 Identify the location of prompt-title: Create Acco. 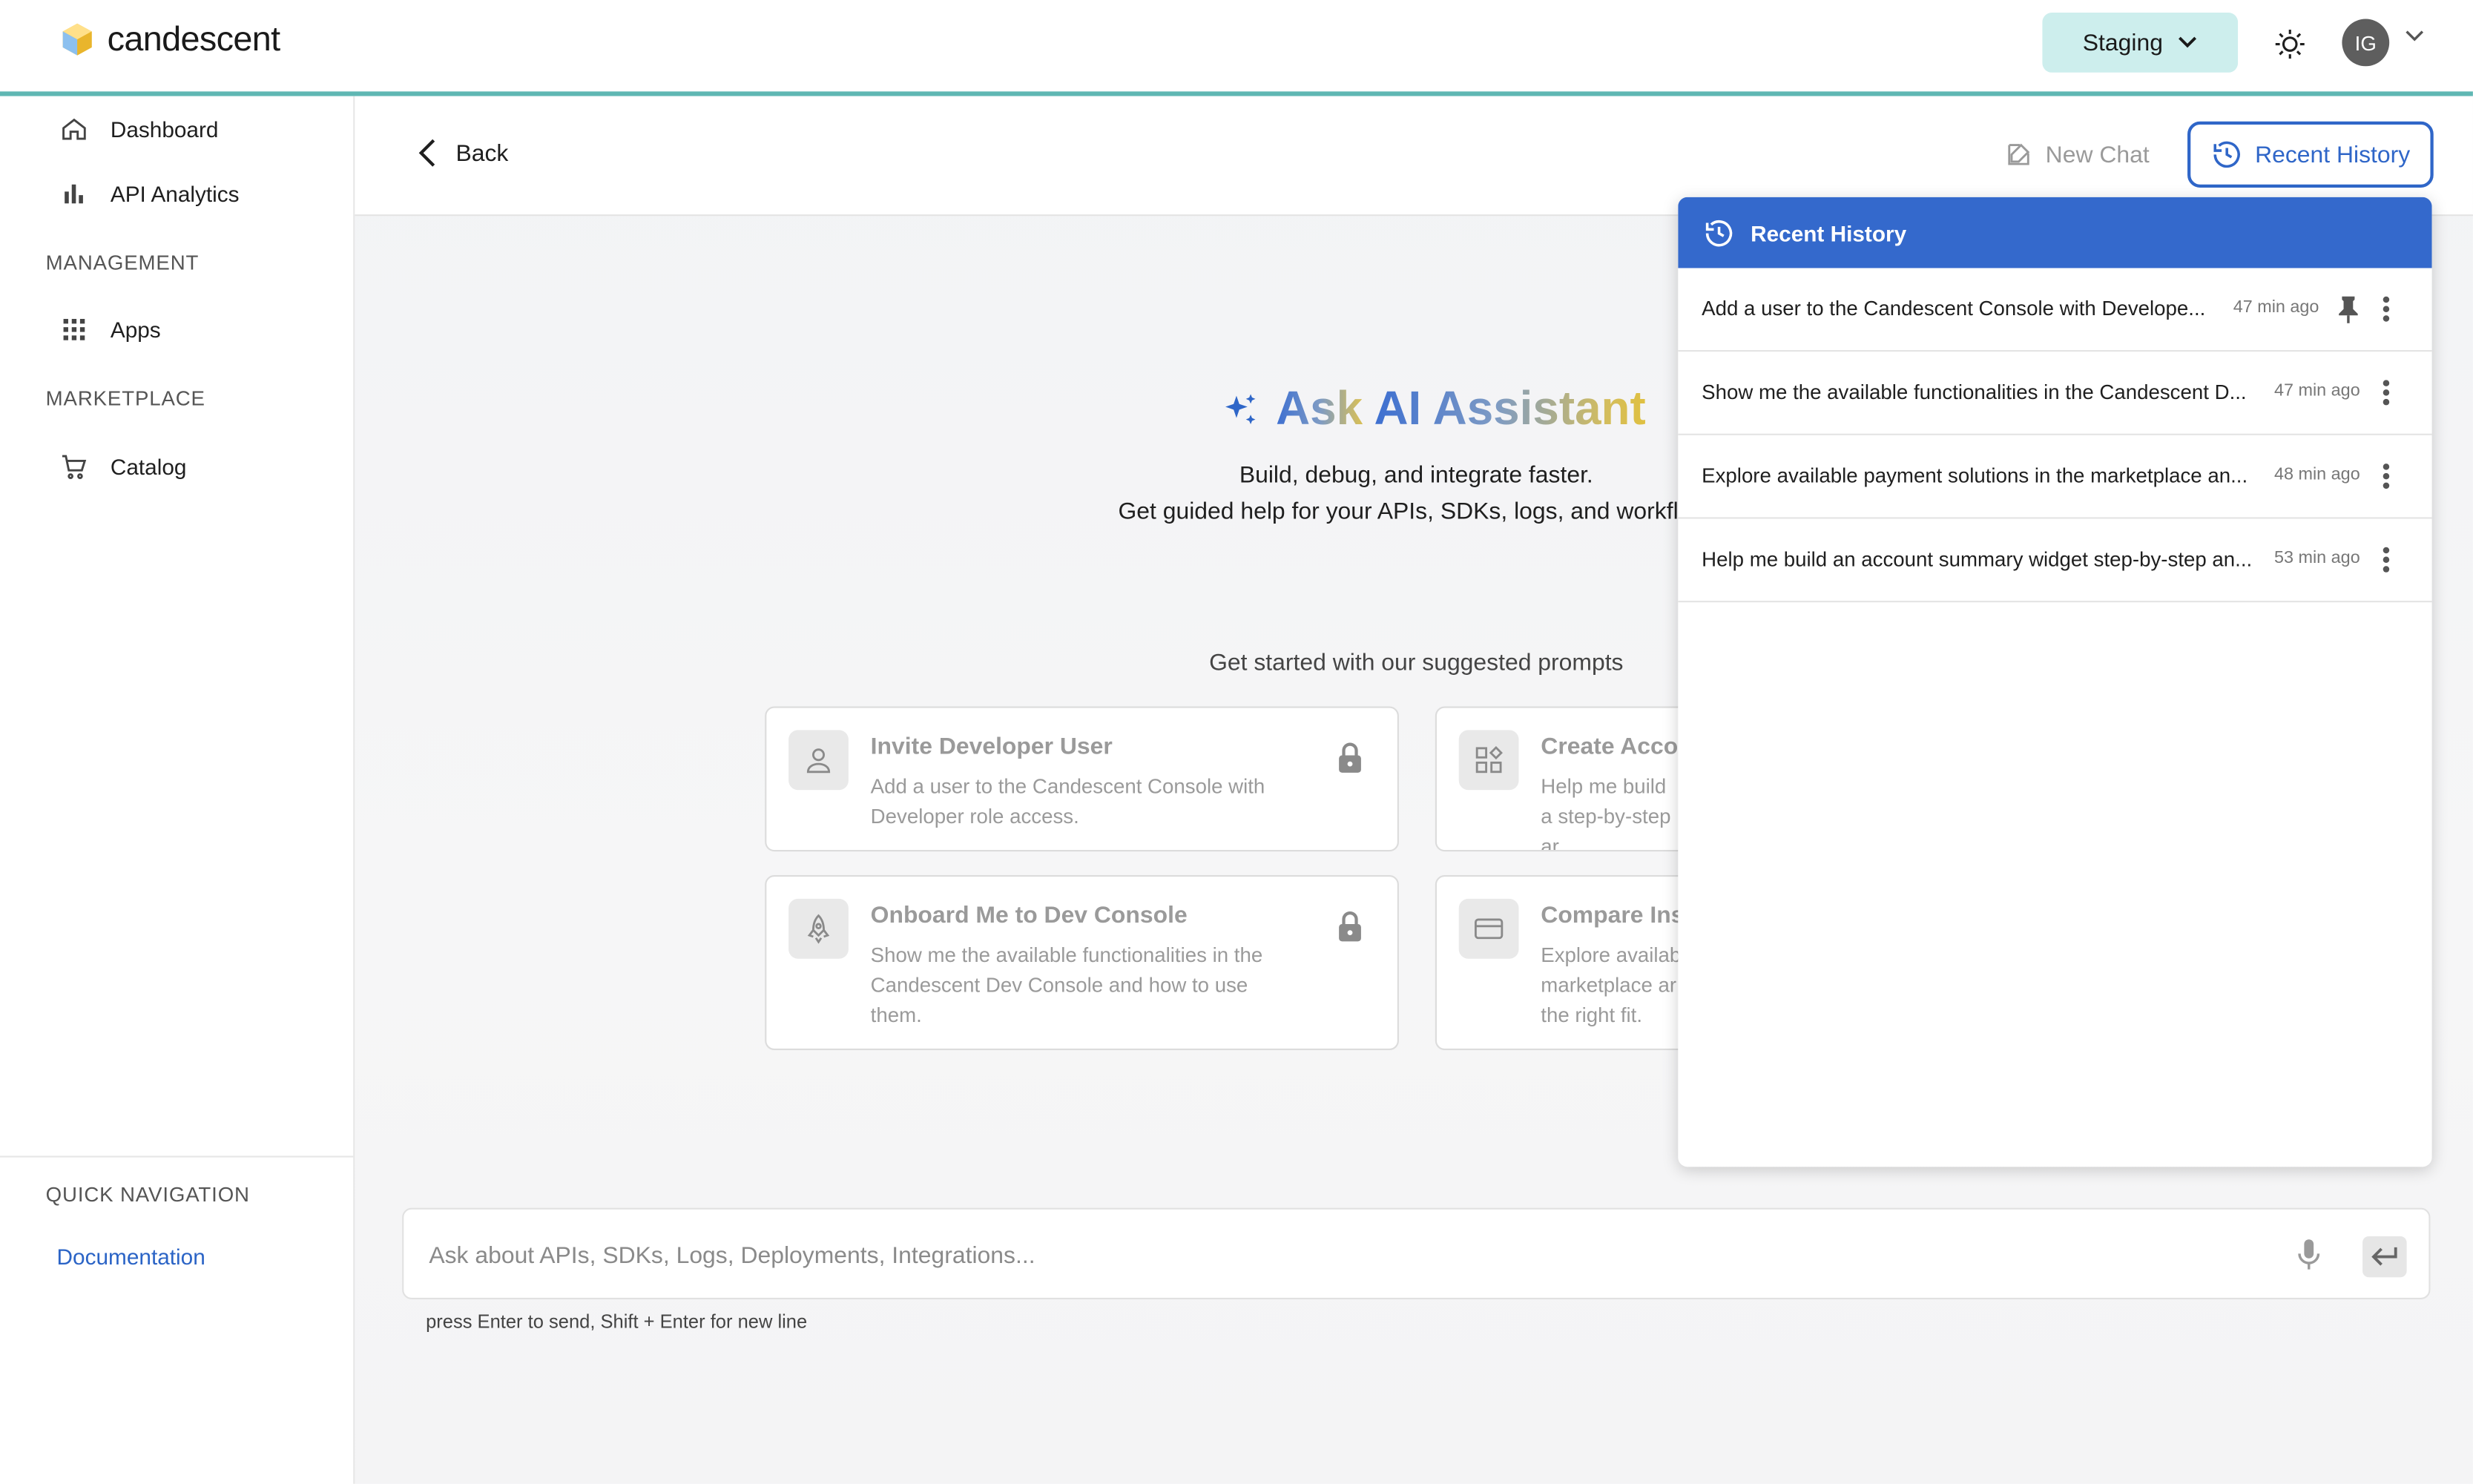
(1610, 746).